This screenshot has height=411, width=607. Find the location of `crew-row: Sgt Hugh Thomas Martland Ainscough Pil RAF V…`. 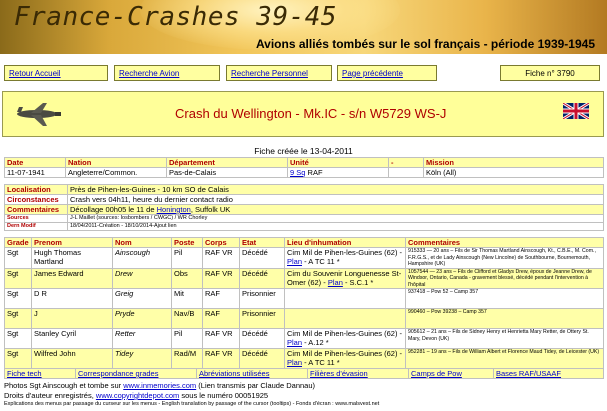

crew-row: Sgt Hugh Thomas Martland Ainscough Pil RAF V… is located at coordinates (304, 258).